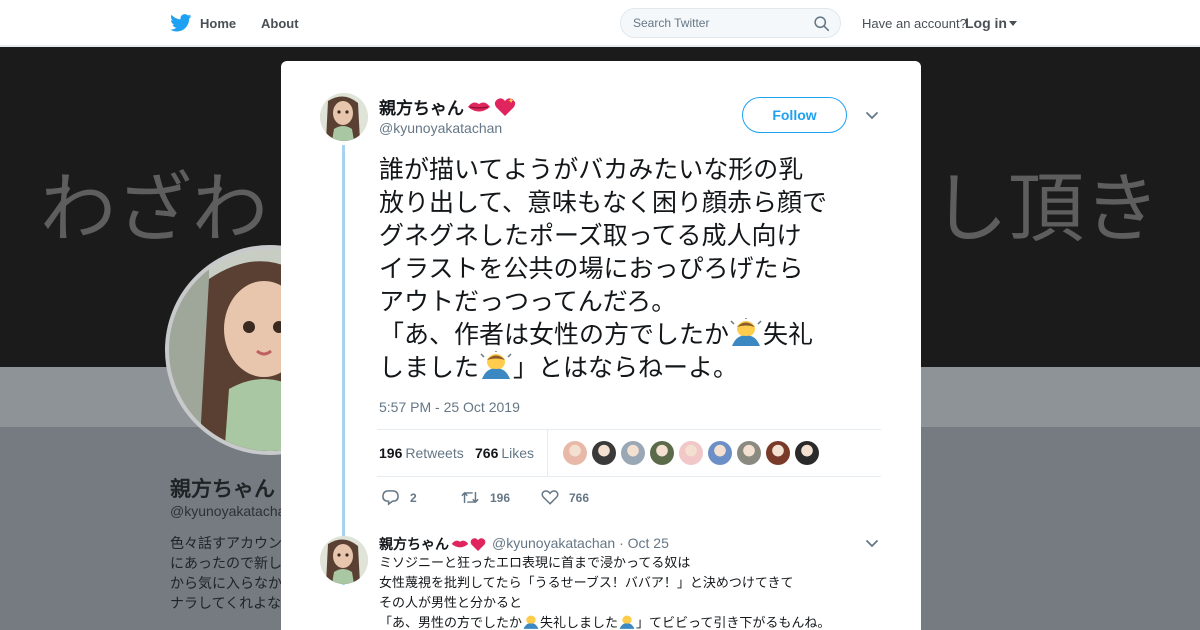 The width and height of the screenshot is (1200, 630). Describe the element at coordinates (451, 623) in the screenshot. I see `reply-line: 「あ、男性の方でしたか` at that location.